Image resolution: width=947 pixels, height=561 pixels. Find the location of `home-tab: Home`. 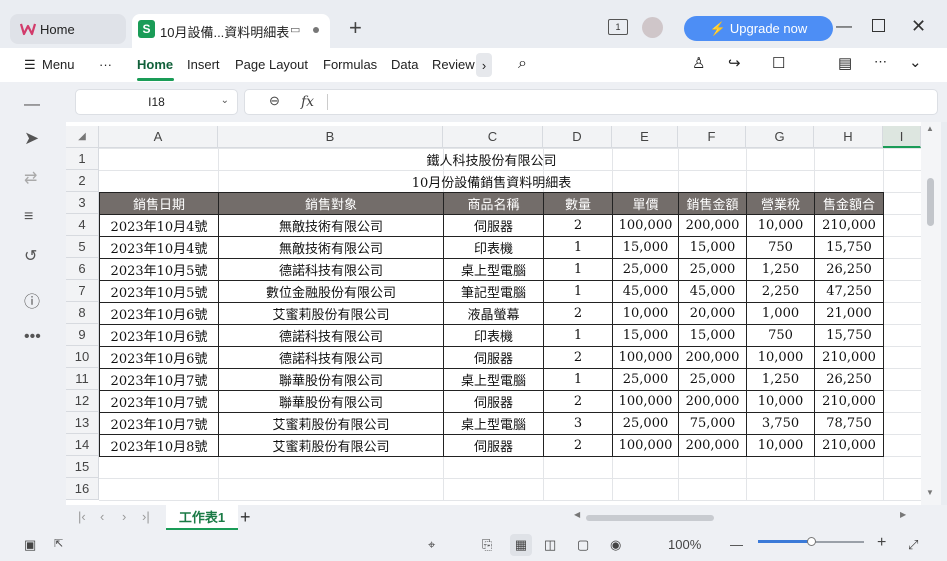

home-tab: Home is located at coordinates (68, 29).